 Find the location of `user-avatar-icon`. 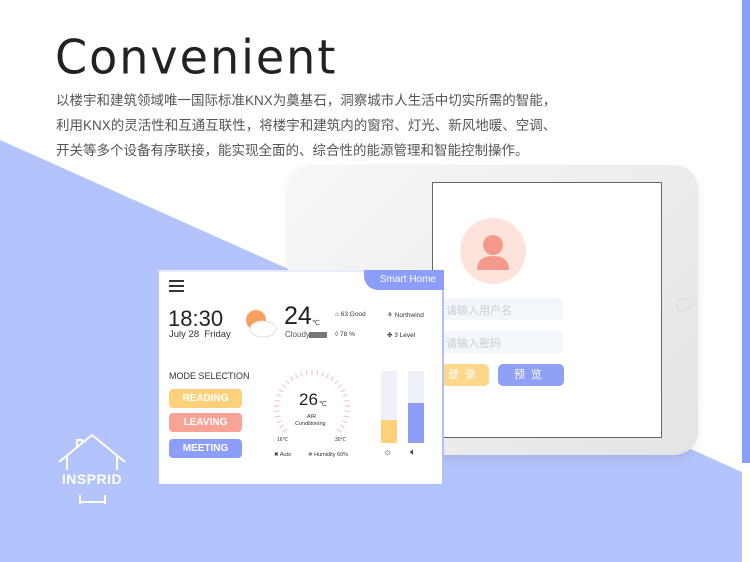

user-avatar-icon is located at coordinates (493, 251).